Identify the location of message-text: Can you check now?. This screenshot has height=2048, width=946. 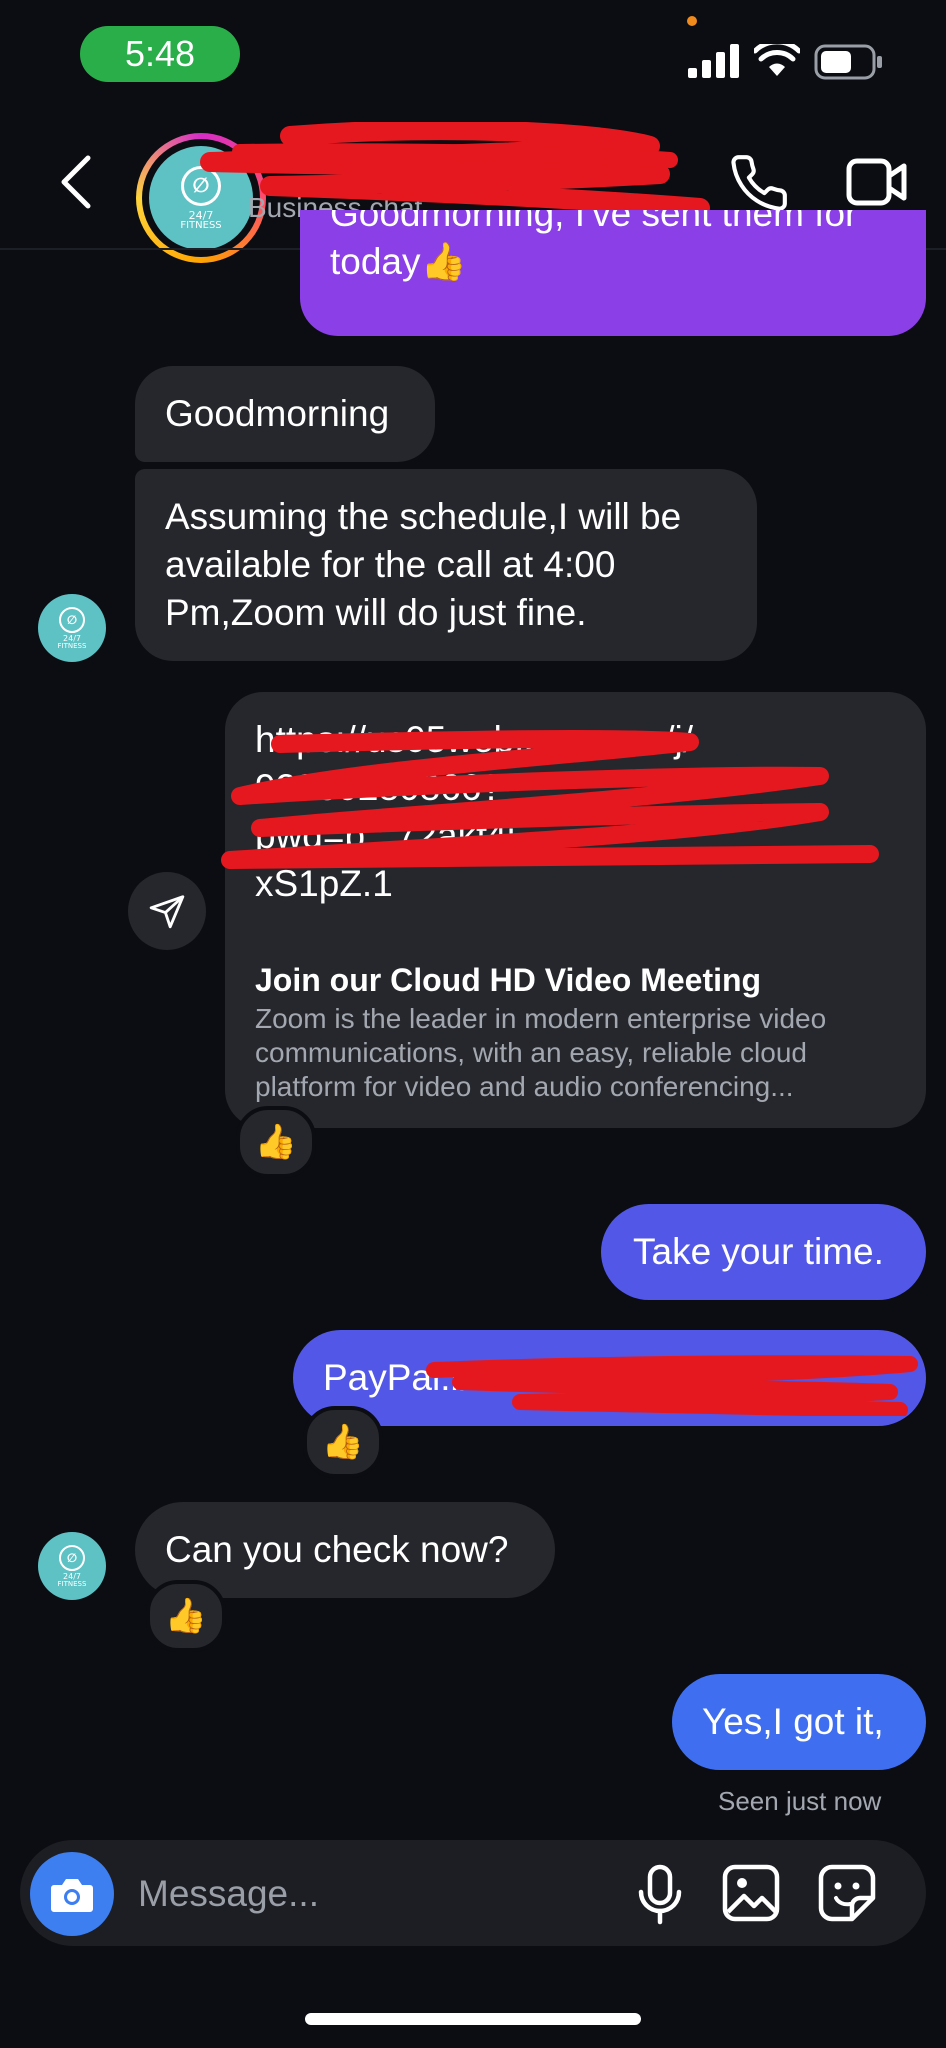
(337, 1549).